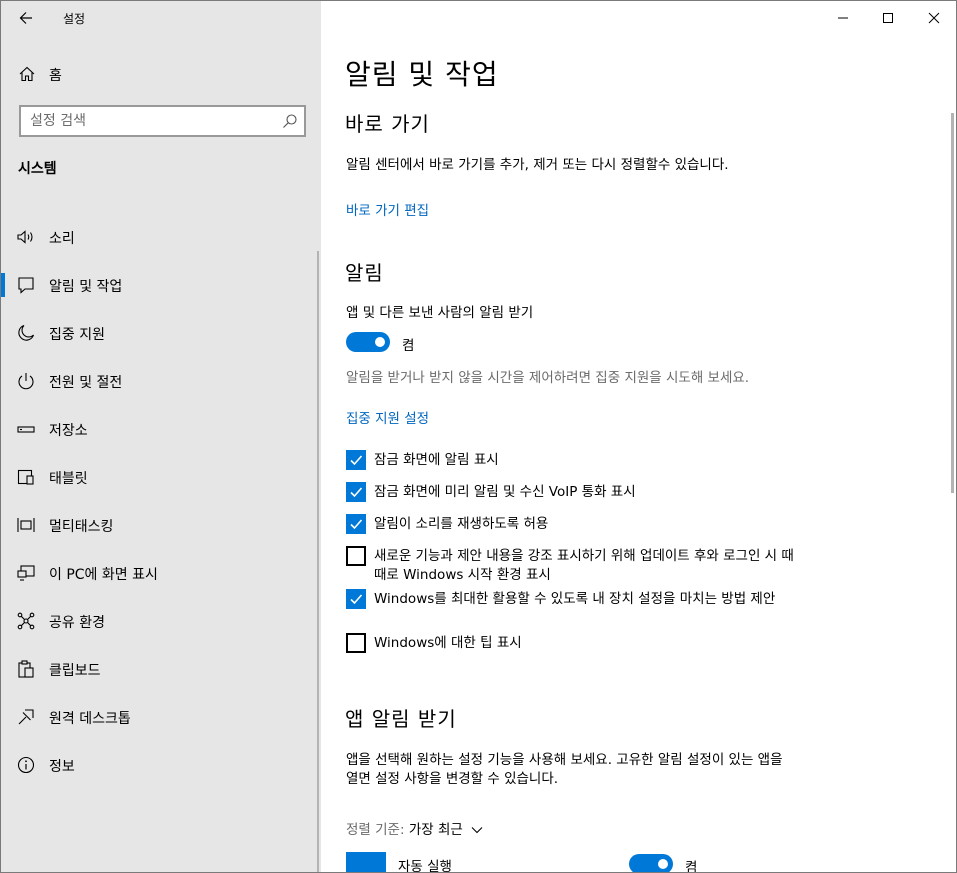 This screenshot has height=873, width=957. I want to click on sidebar-item-about: 정보, so click(161, 765).